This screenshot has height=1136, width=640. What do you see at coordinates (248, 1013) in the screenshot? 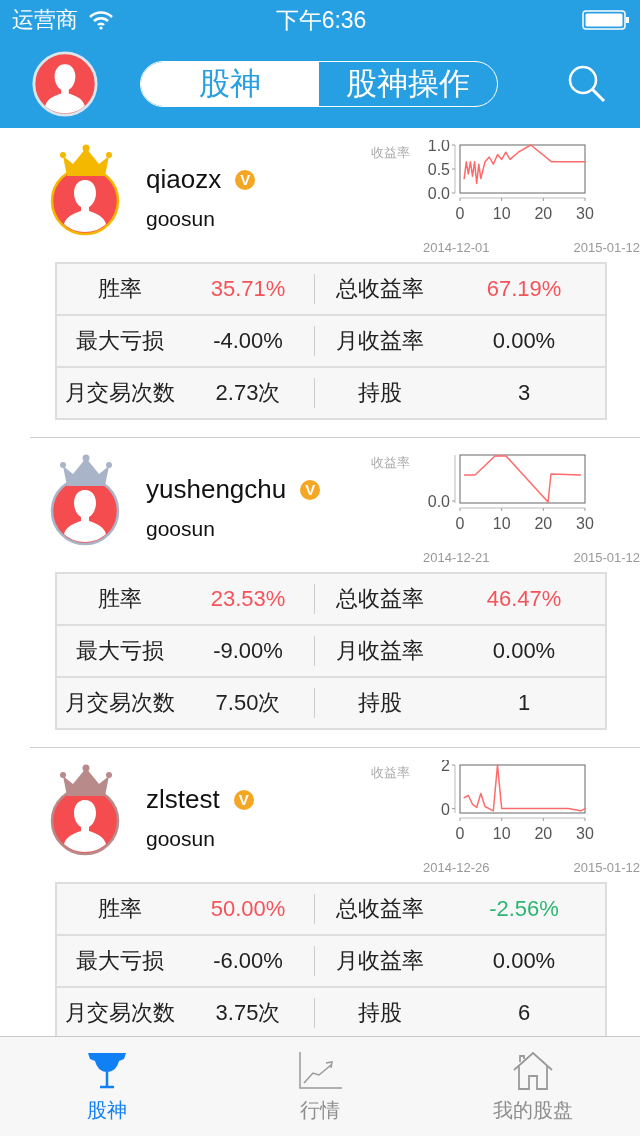
I see `stat-value: 3.75次` at bounding box center [248, 1013].